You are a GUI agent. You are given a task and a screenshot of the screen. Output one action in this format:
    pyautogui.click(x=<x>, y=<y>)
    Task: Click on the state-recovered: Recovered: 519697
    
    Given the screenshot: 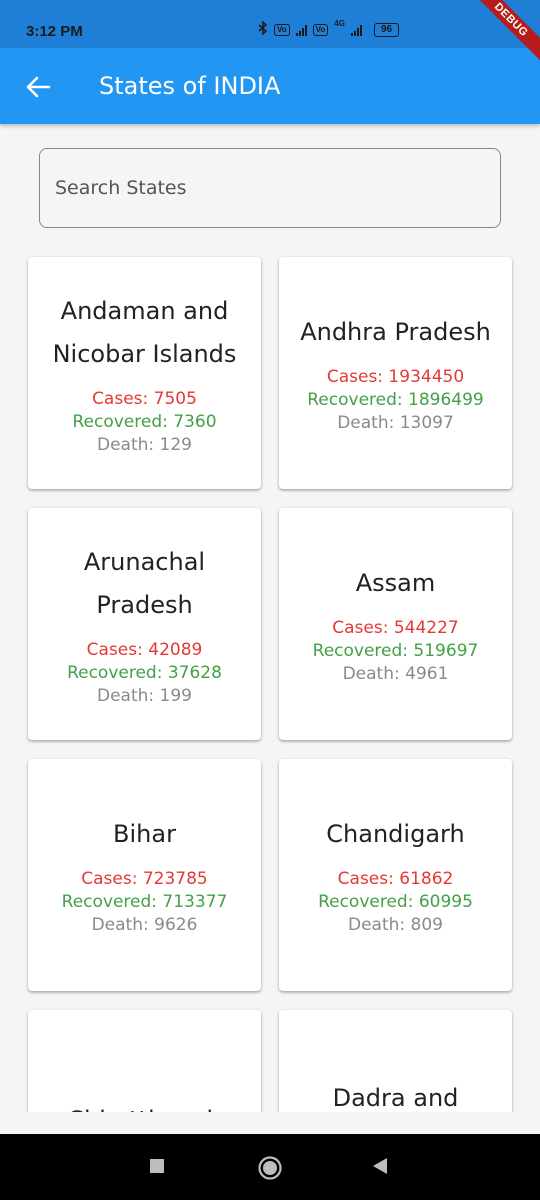 What is the action you would take?
    pyautogui.click(x=395, y=651)
    